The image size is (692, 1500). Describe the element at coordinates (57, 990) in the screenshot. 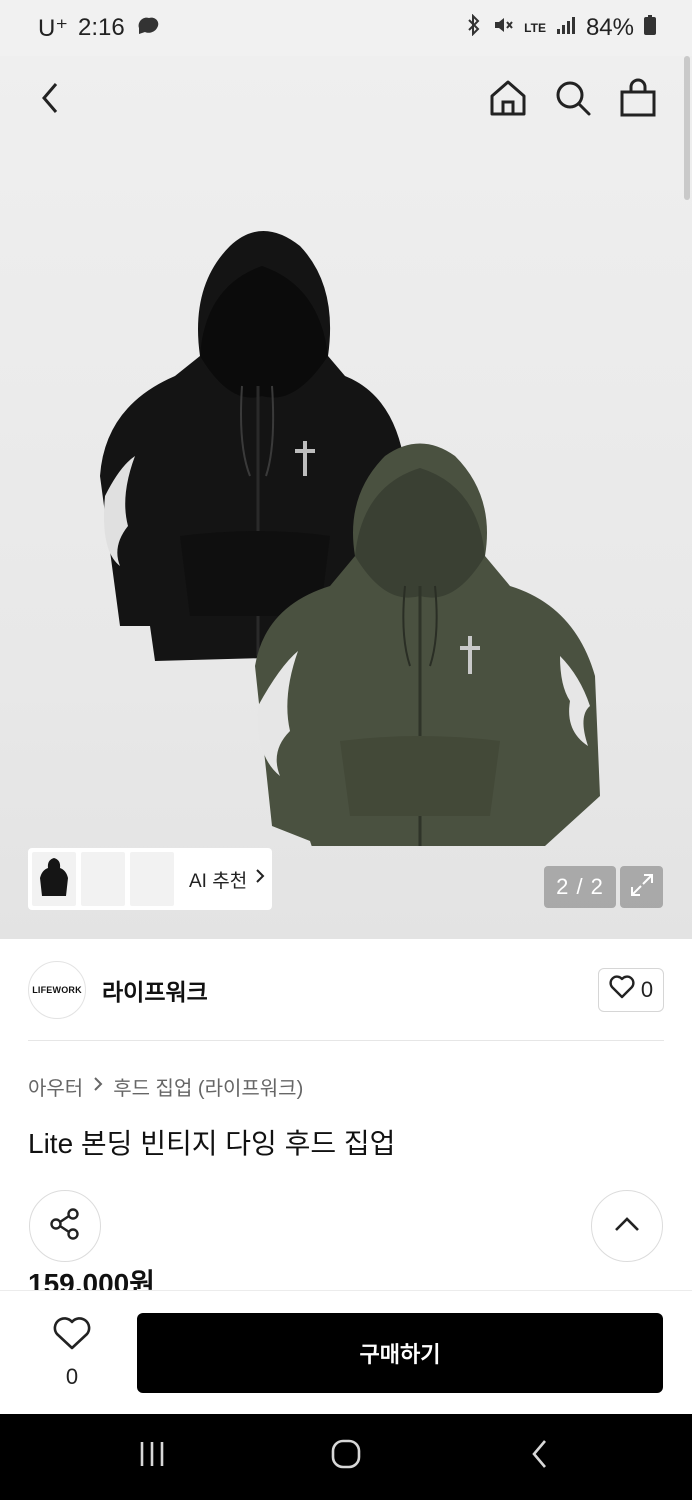

I see `brand-logo: LIFEWORK` at that location.